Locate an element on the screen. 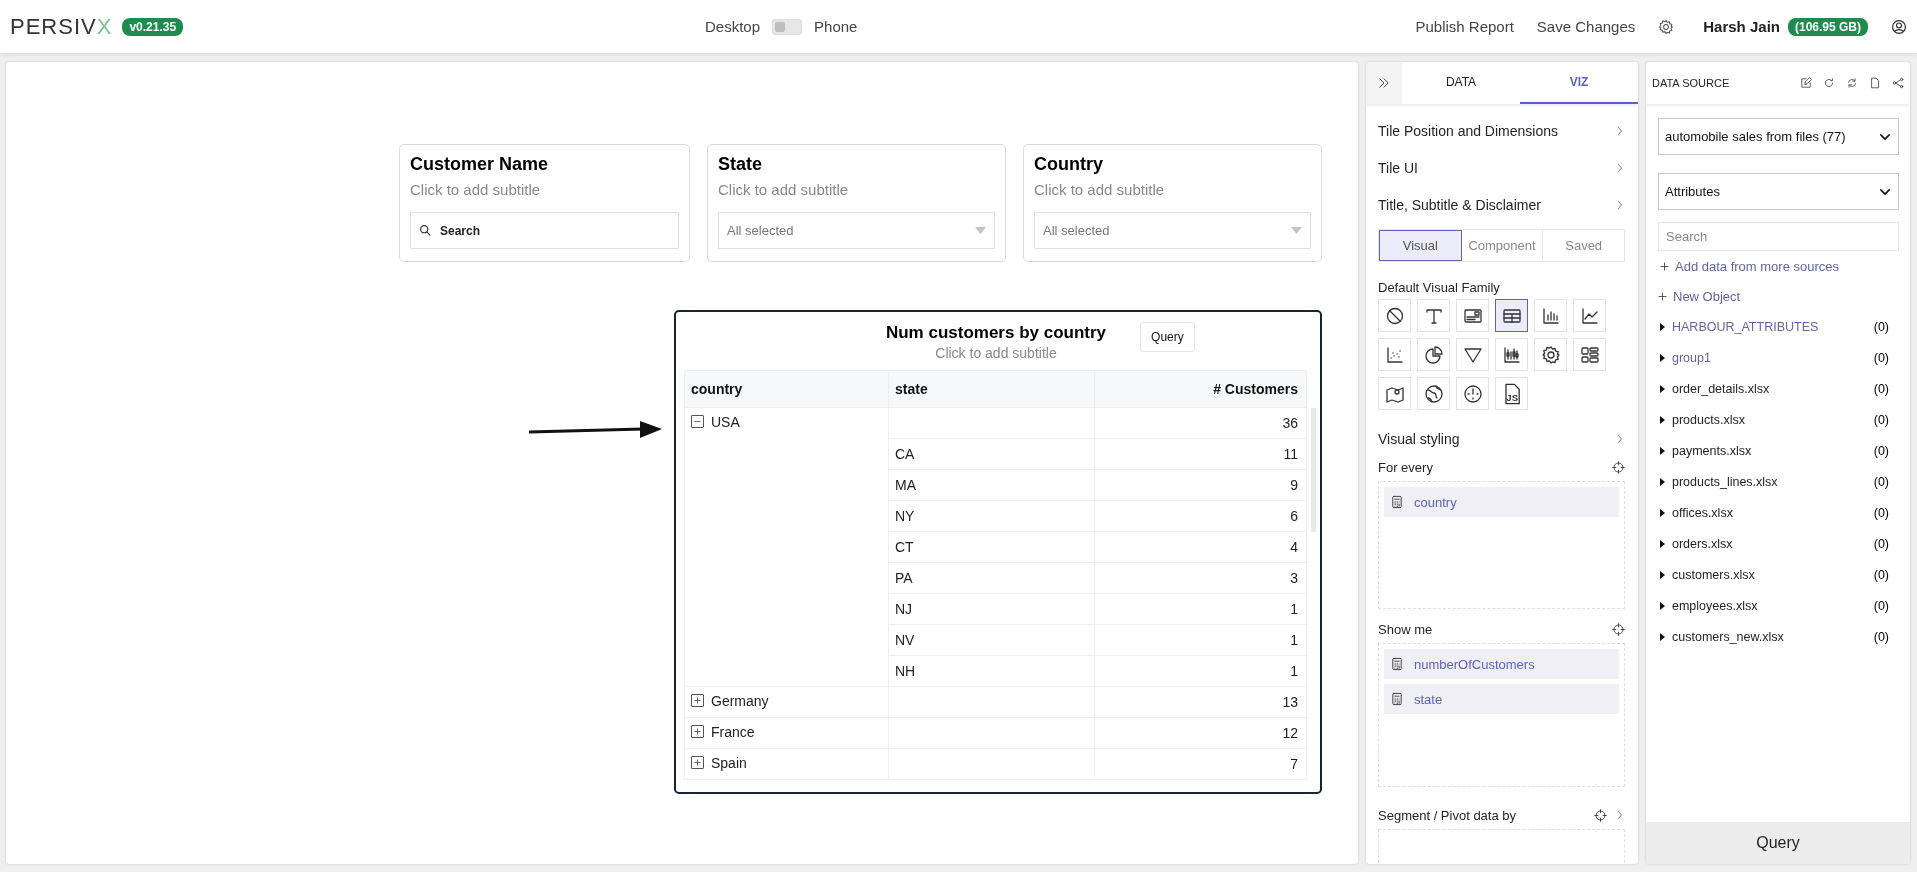 The height and width of the screenshot is (872, 1917). section-label: Segment / Pivot data by is located at coordinates (1447, 815).